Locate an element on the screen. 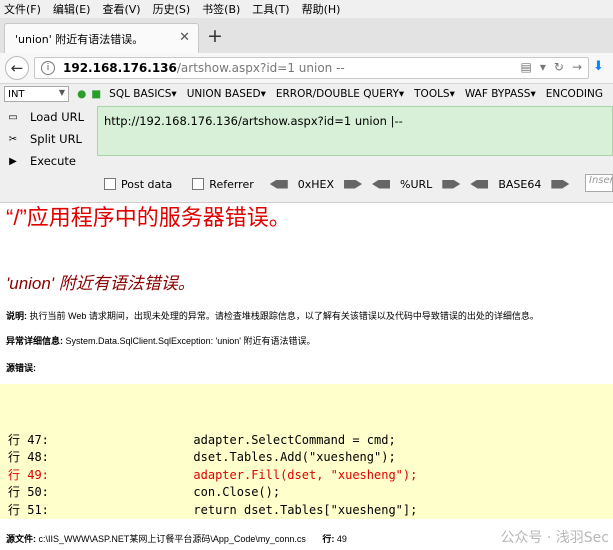 The width and height of the screenshot is (613, 550). execute-button: ▶ Execute is located at coordinates (51, 161).